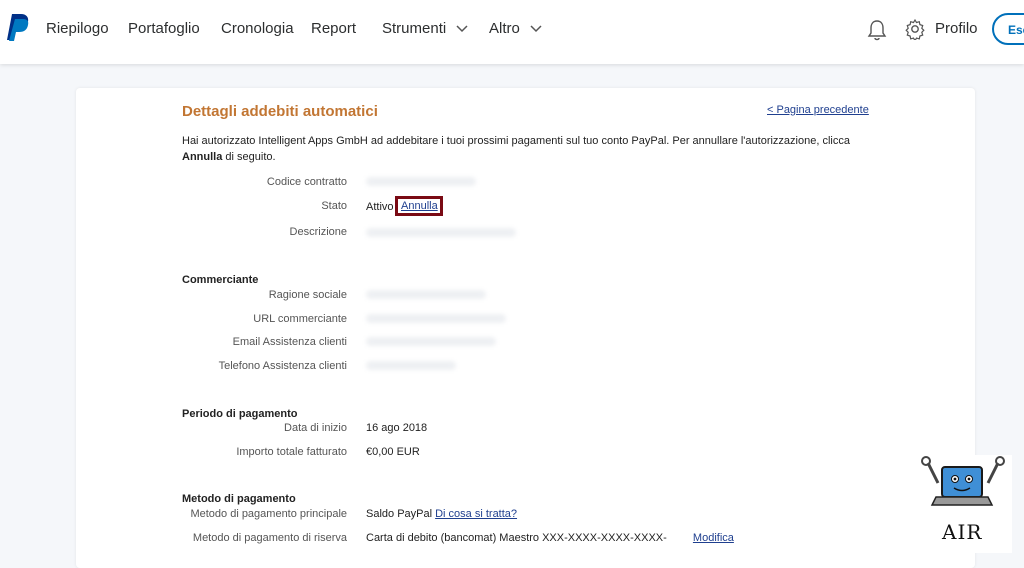 The width and height of the screenshot is (1024, 568). I want to click on merchant-heading: Commerciante, so click(220, 280).